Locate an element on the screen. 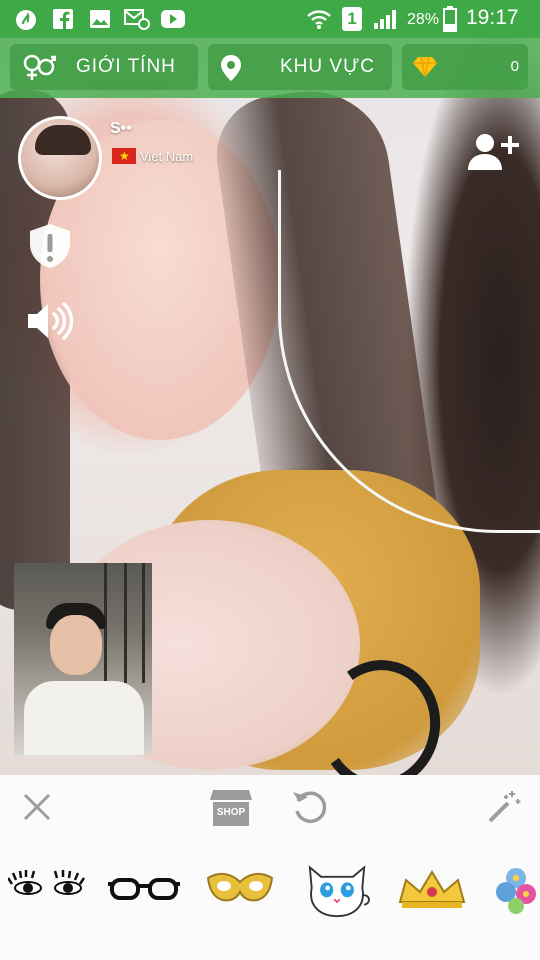 The image size is (540, 960). battery-percentage: 28% is located at coordinates (423, 19).